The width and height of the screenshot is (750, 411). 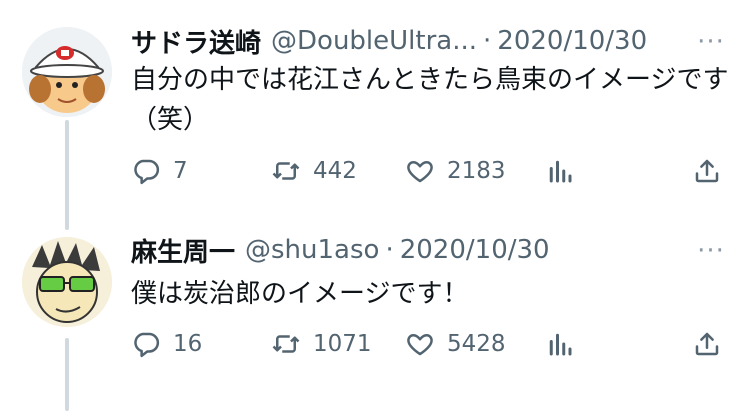 I want to click on avatar-sadora, so click(x=67, y=72).